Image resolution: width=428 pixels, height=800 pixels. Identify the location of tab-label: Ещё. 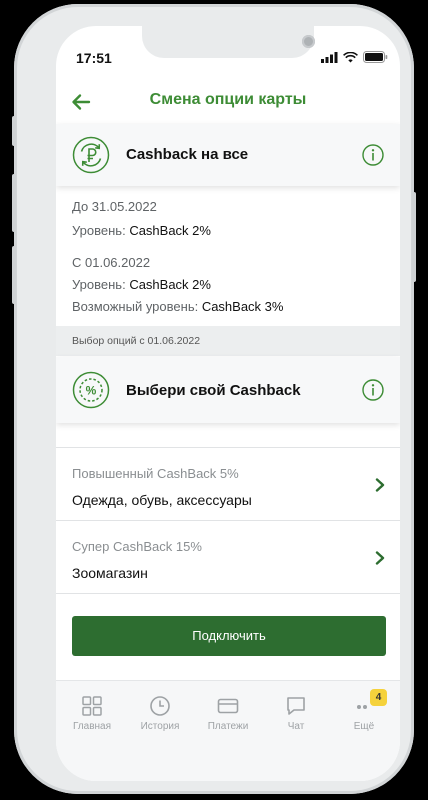
(364, 726).